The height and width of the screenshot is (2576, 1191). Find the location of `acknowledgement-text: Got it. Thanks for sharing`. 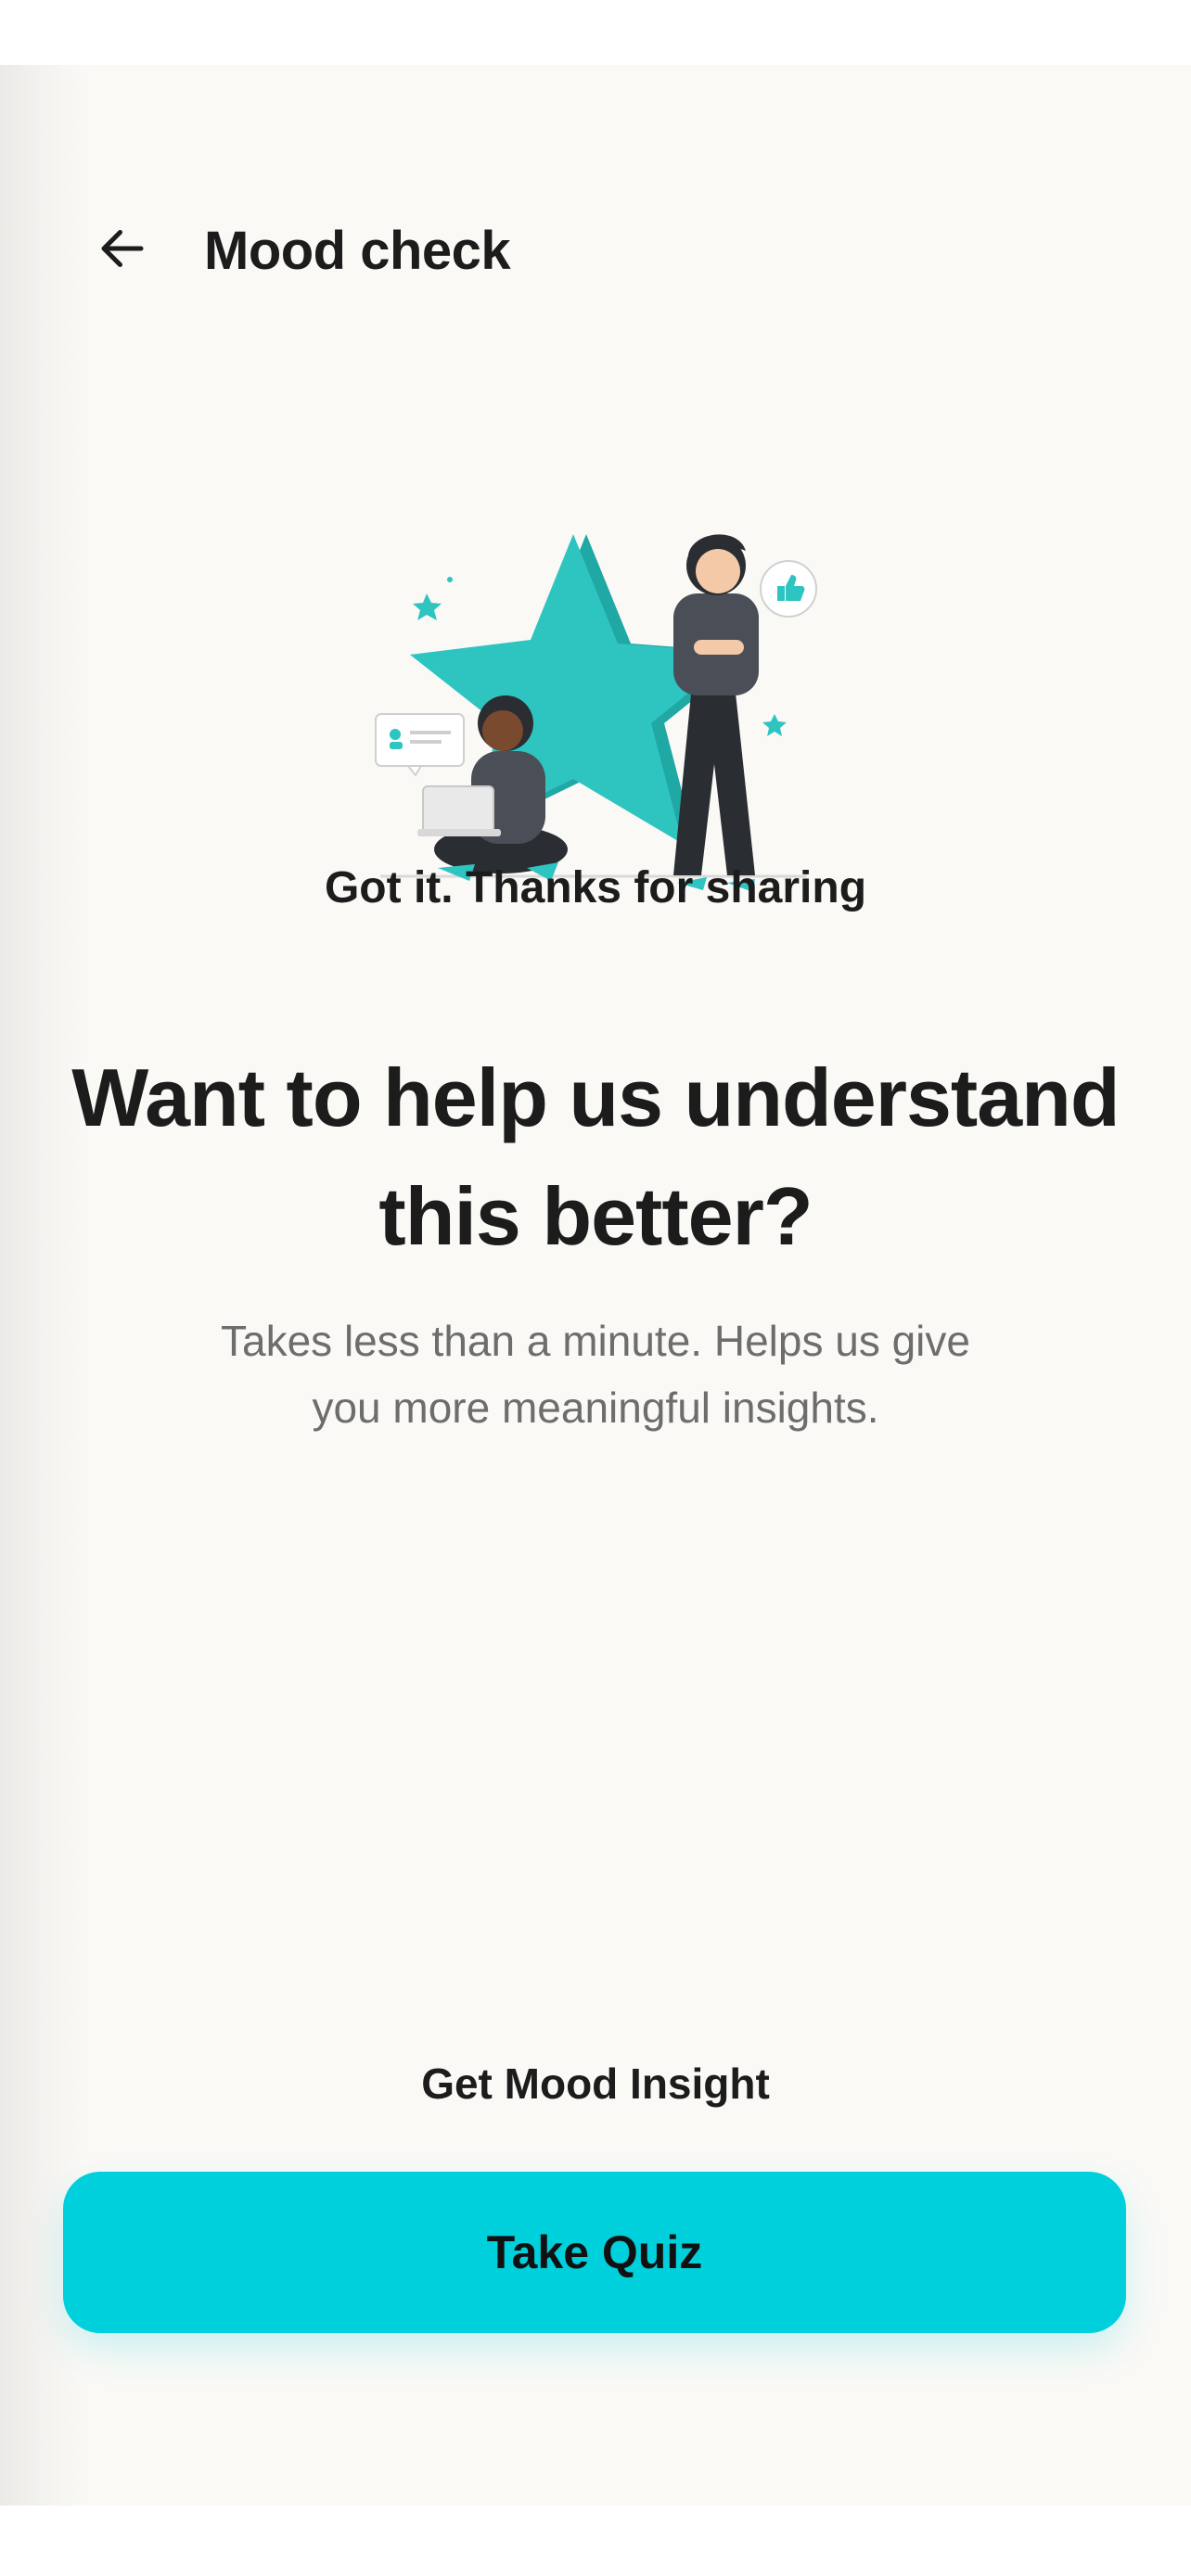

acknowledgement-text: Got it. Thanks for sharing is located at coordinates (595, 887).